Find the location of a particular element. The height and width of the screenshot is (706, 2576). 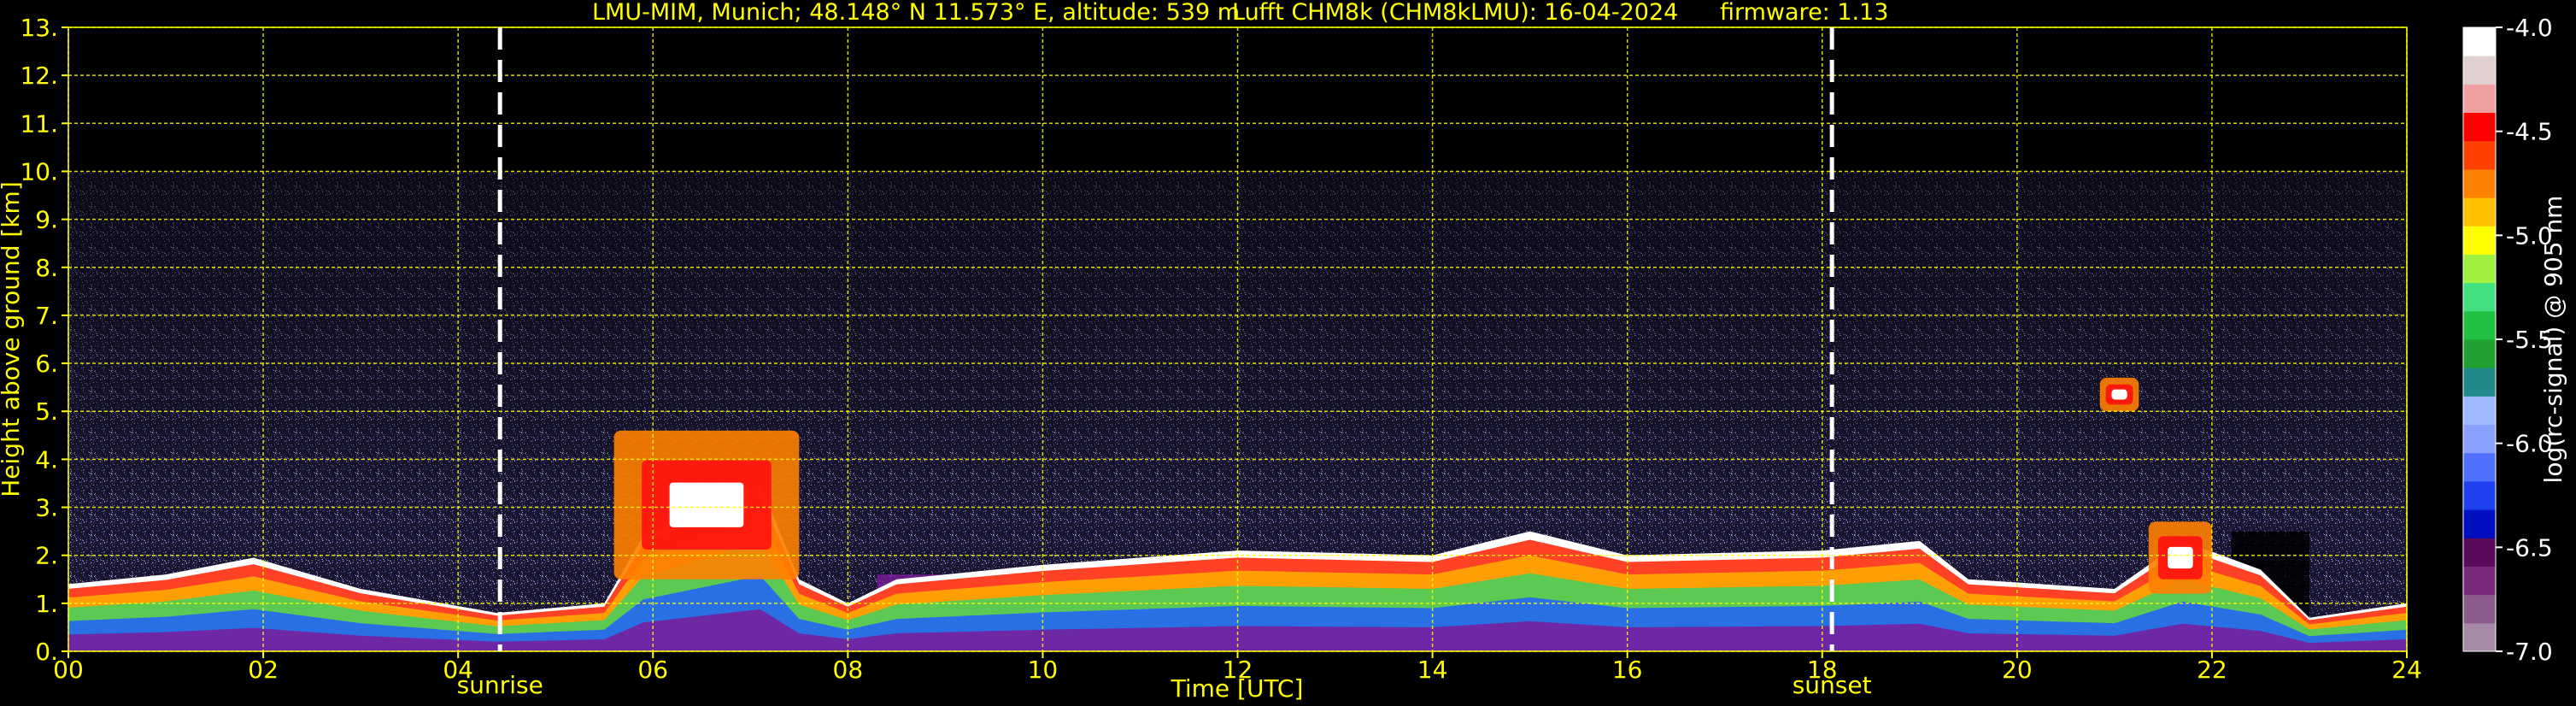

x-tick-label: 10 is located at coordinates (1043, 670).